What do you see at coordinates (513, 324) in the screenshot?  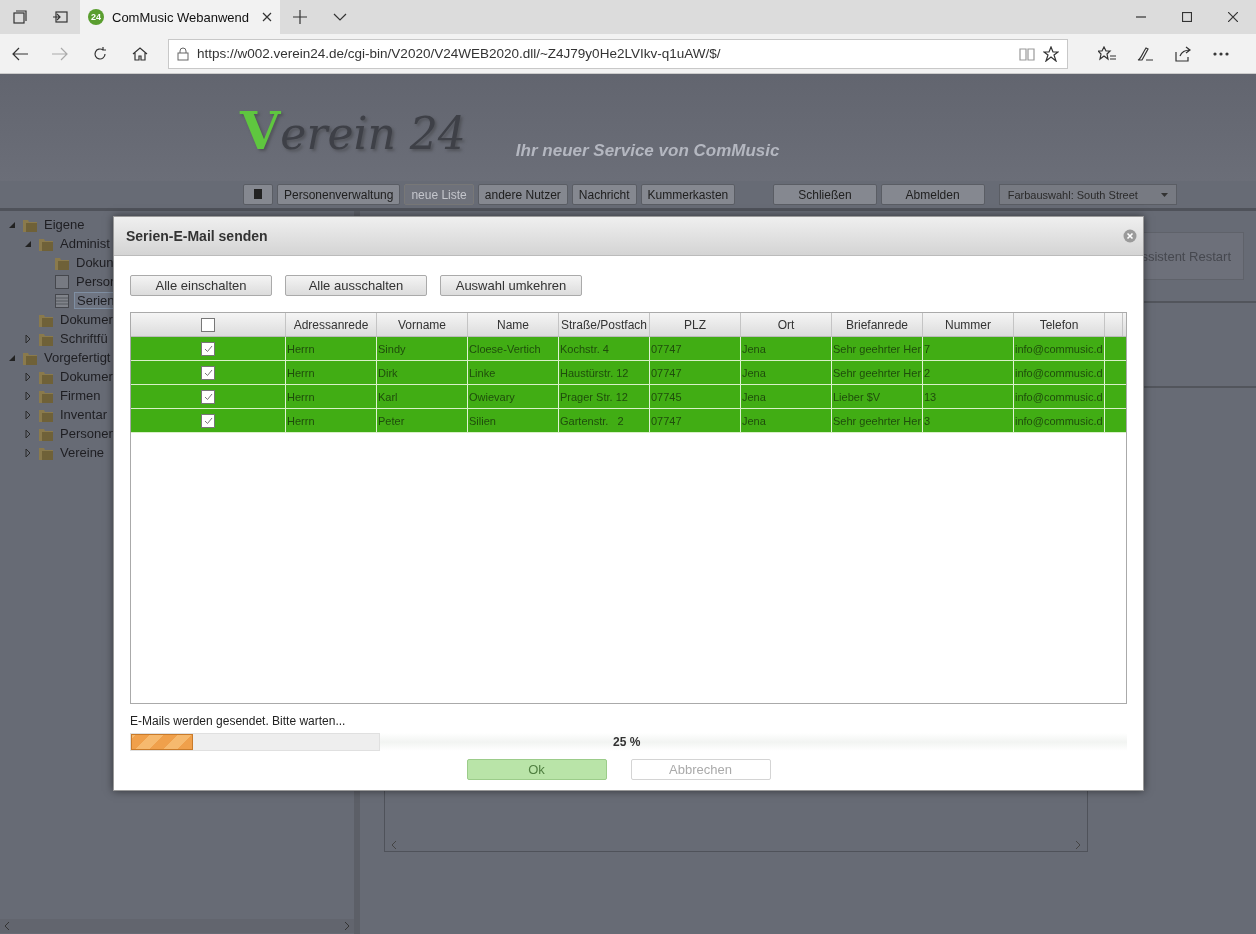 I see `column-header: Name` at bounding box center [513, 324].